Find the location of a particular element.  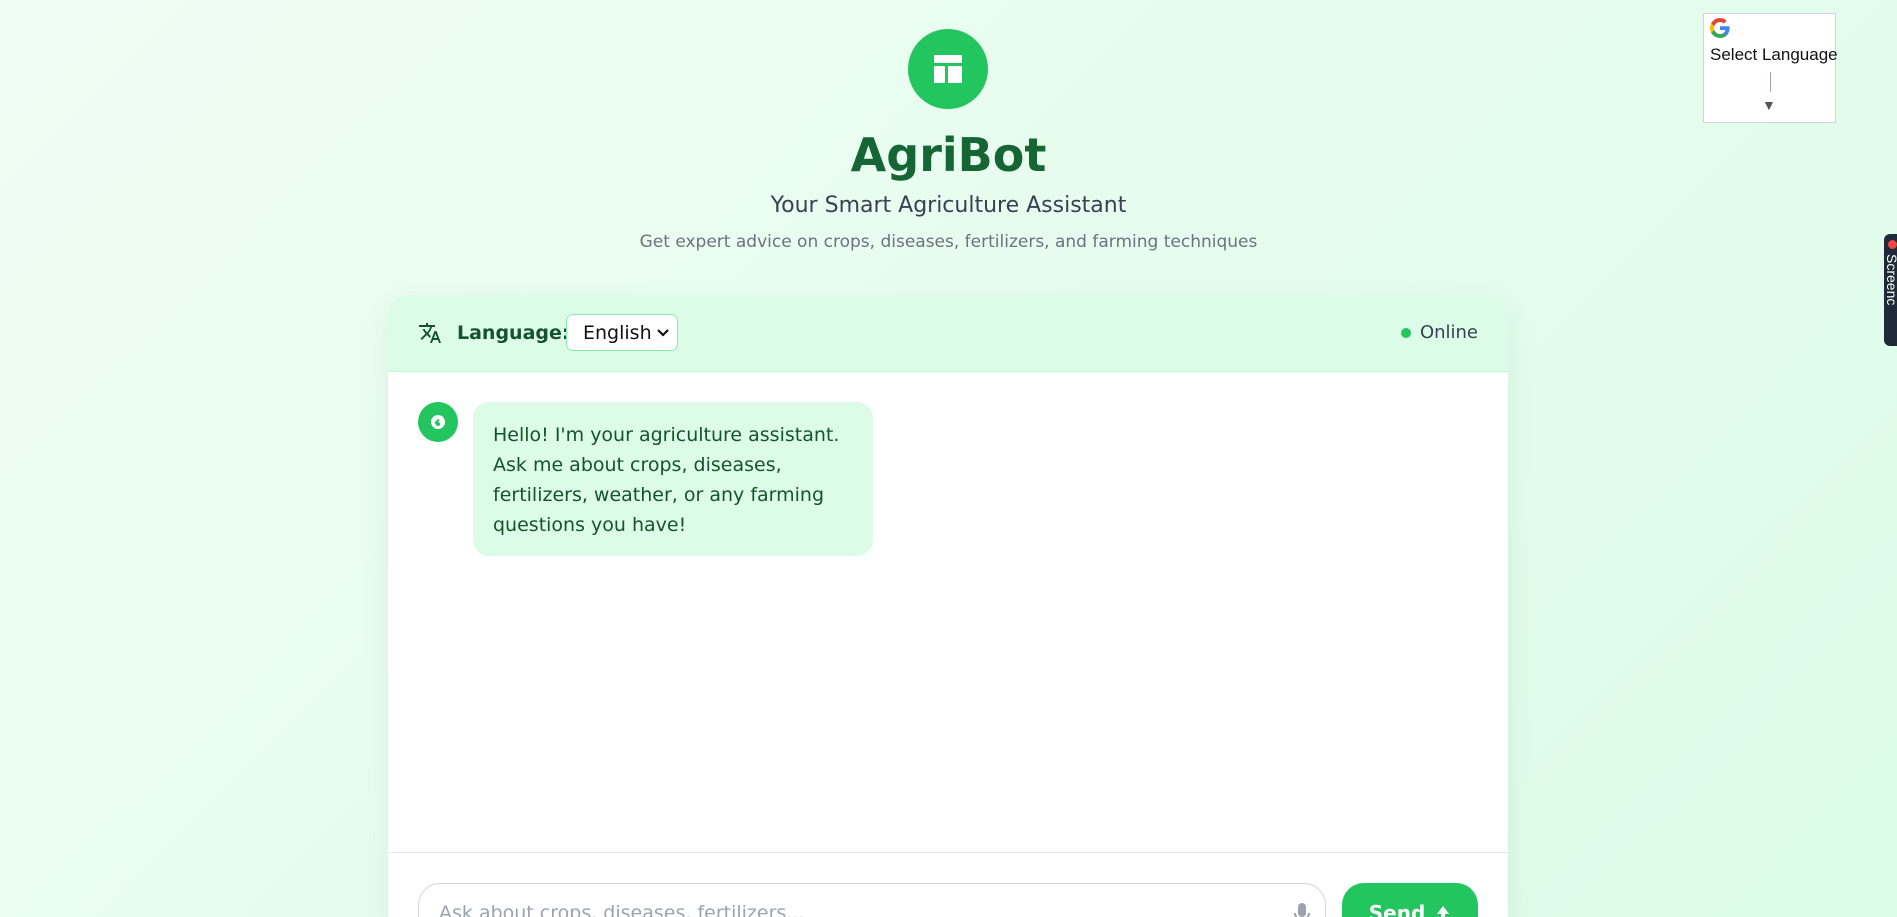

app-subtitle: Your Smart Agriculture Assistant is located at coordinates (948, 205).